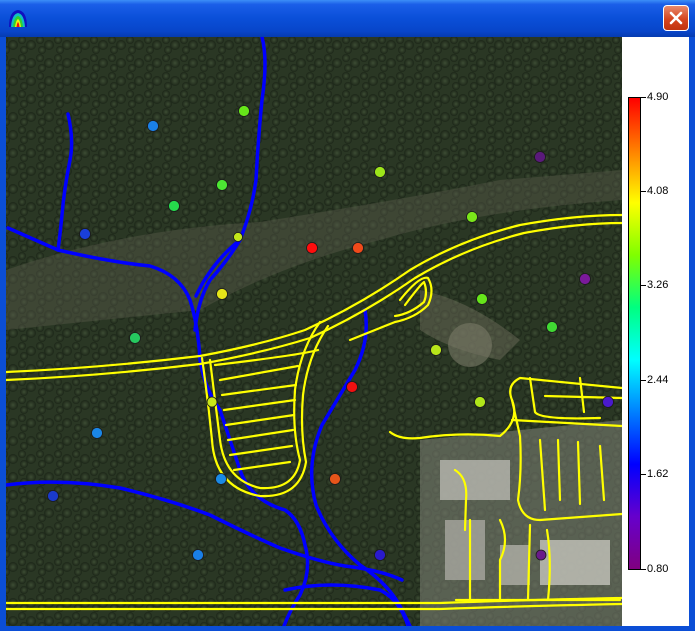  I want to click on window-frame-bottom, so click(347, 628).